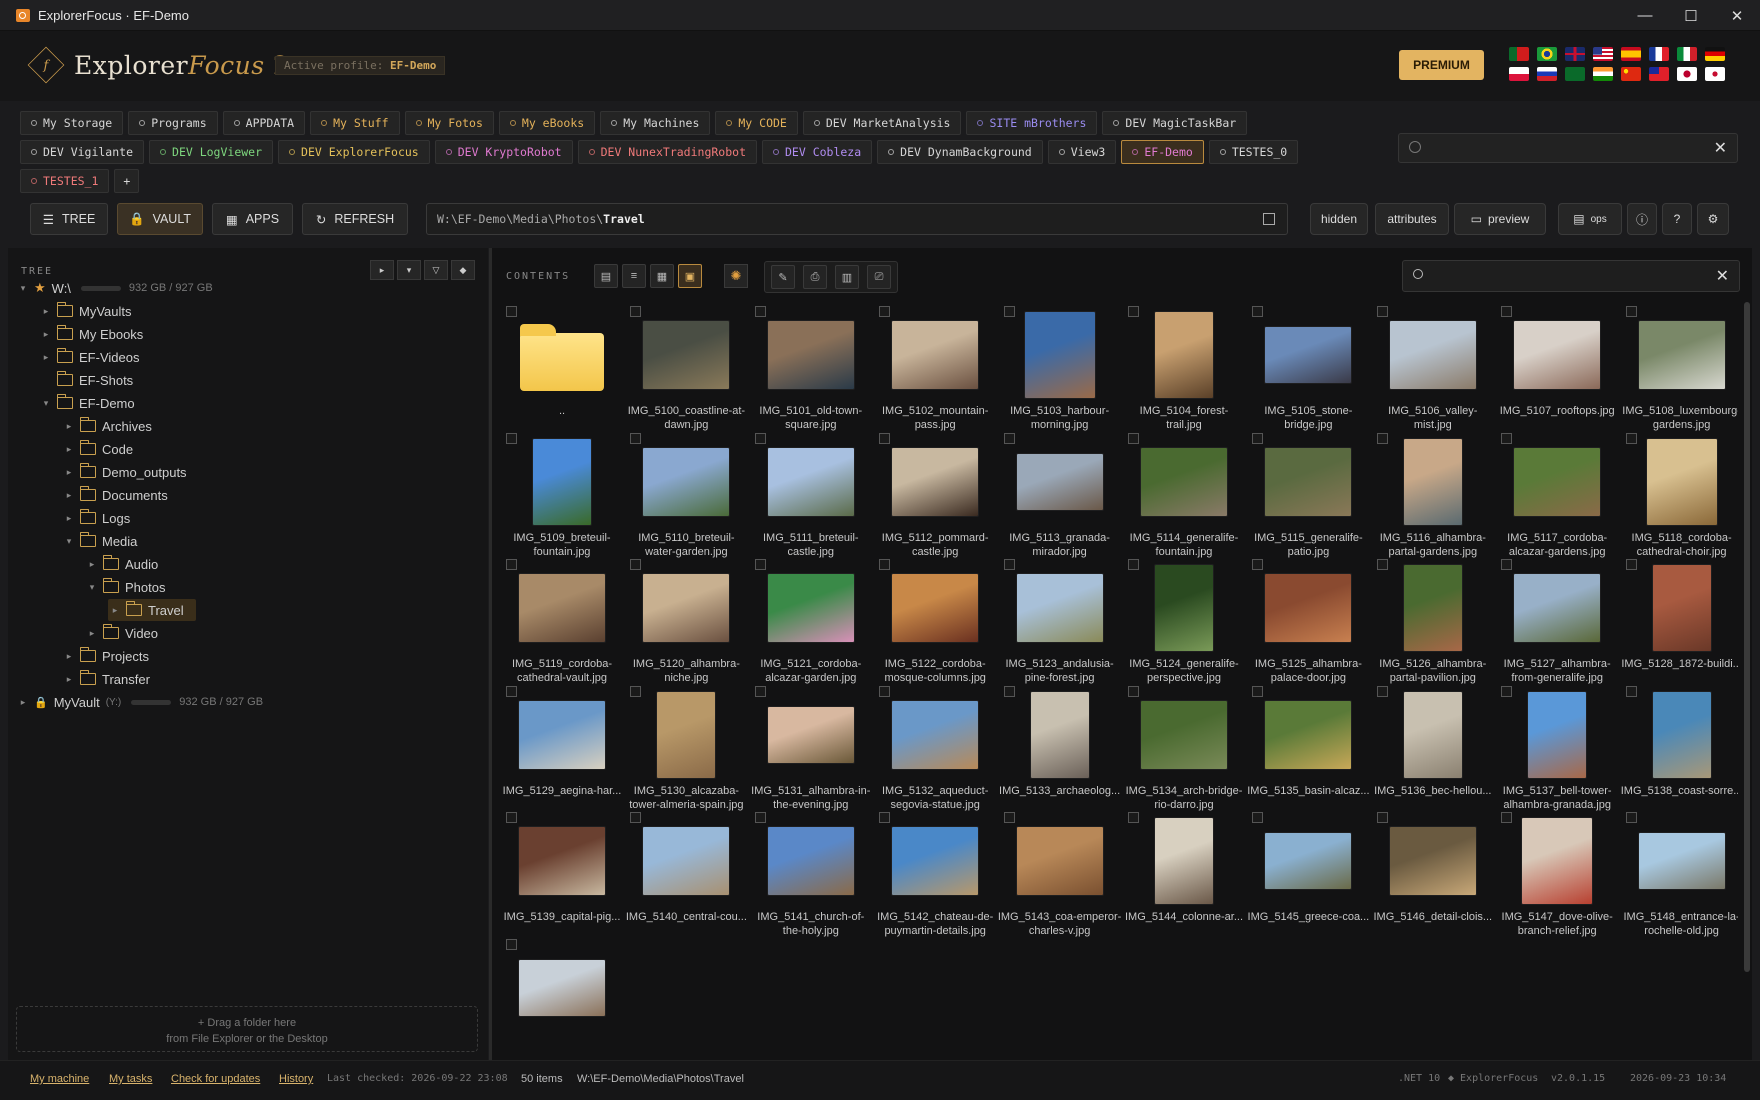 The height and width of the screenshot is (1100, 1760). Describe the element at coordinates (756, 123) in the screenshot. I see `profile-tab: My CODE` at that location.